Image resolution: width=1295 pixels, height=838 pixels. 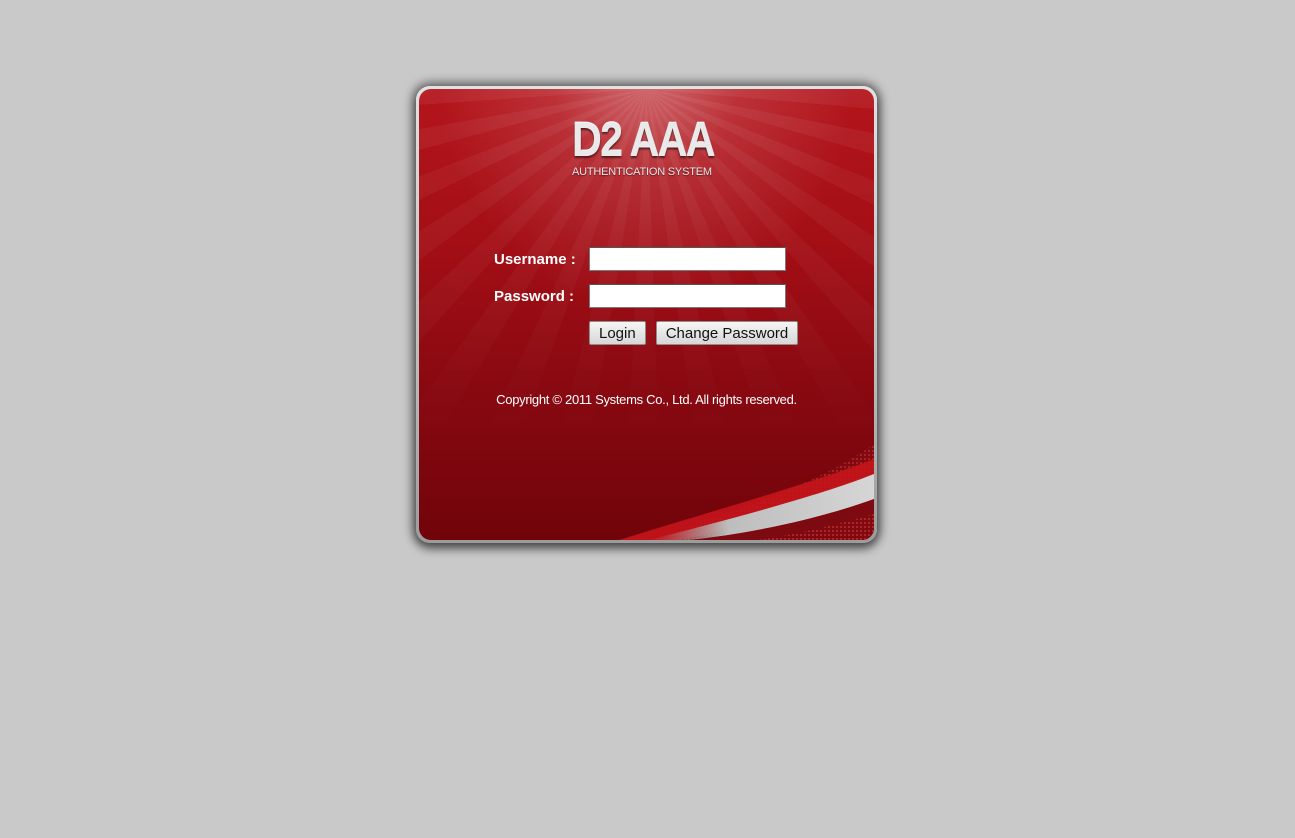 What do you see at coordinates (534, 296) in the screenshot?
I see `password-label: Password :` at bounding box center [534, 296].